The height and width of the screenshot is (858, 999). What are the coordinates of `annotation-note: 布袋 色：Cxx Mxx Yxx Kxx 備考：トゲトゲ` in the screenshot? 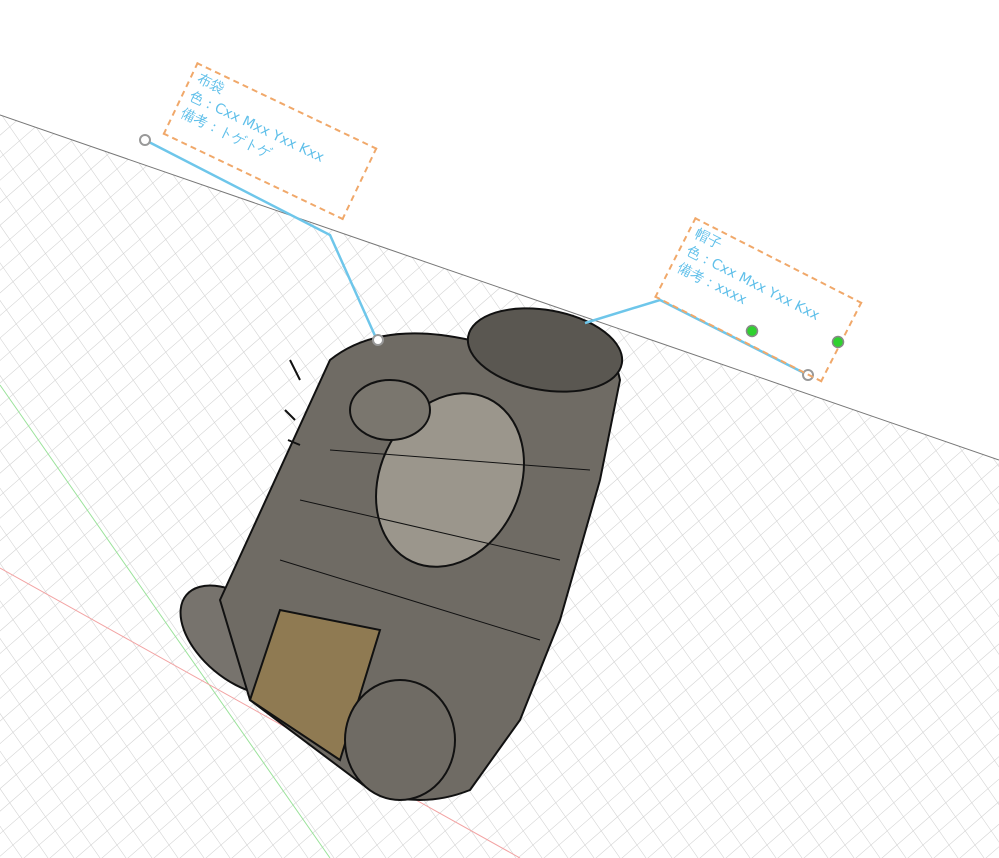 It's located at (270, 141).